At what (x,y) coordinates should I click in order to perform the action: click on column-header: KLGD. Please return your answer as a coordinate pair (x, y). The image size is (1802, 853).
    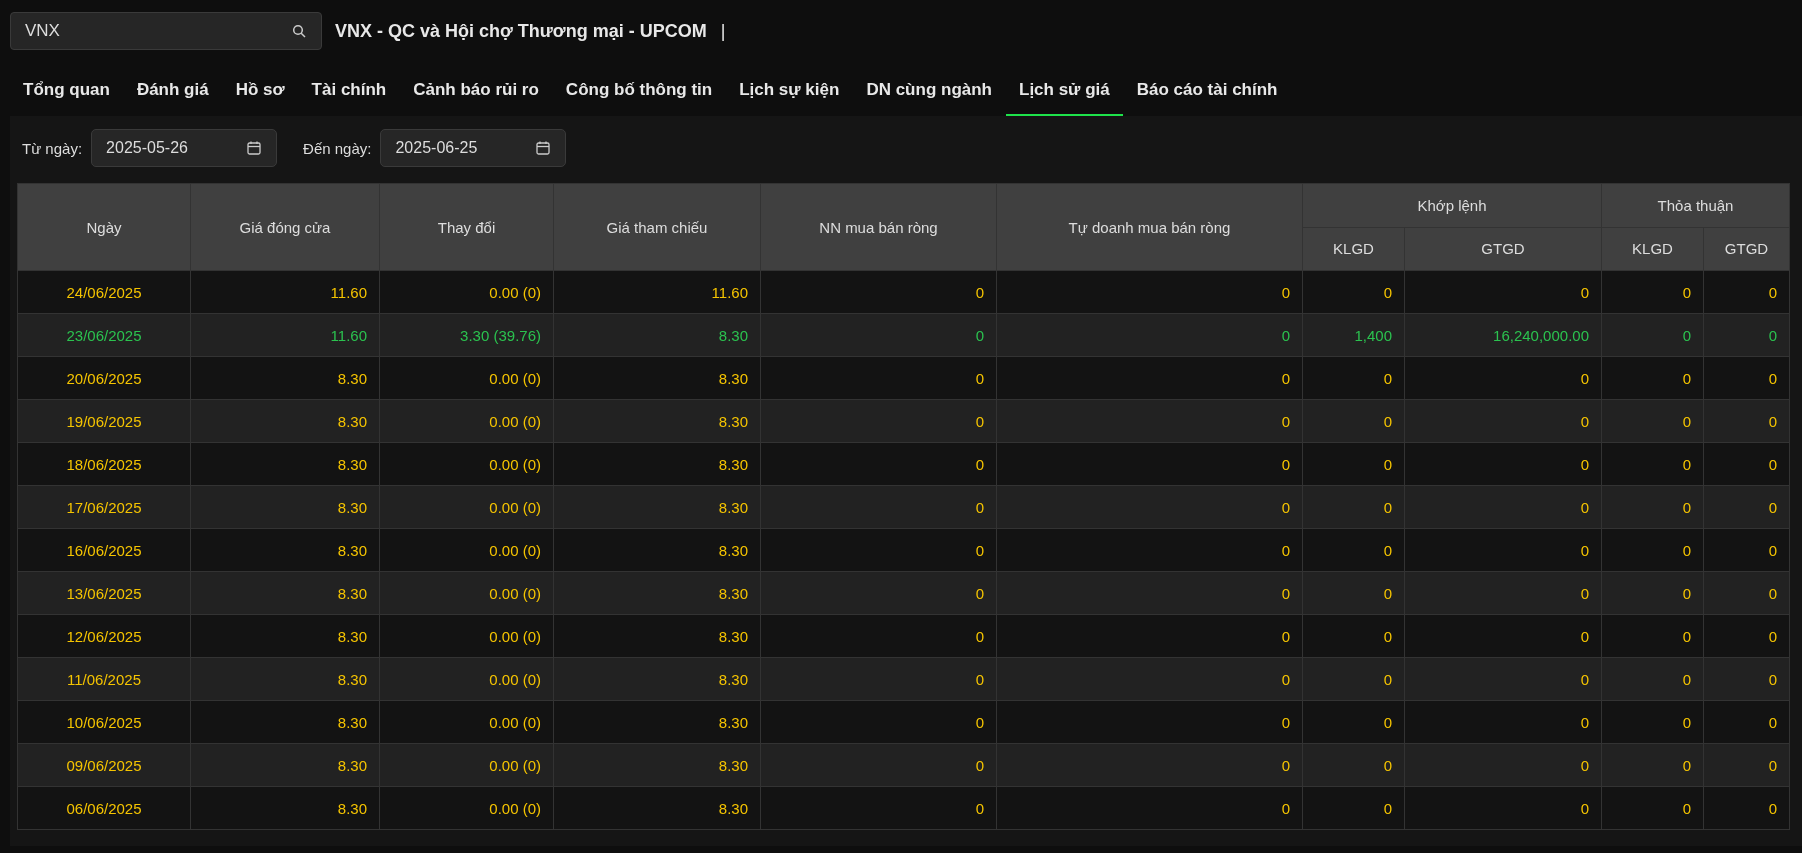
    Looking at the image, I should click on (1353, 249).